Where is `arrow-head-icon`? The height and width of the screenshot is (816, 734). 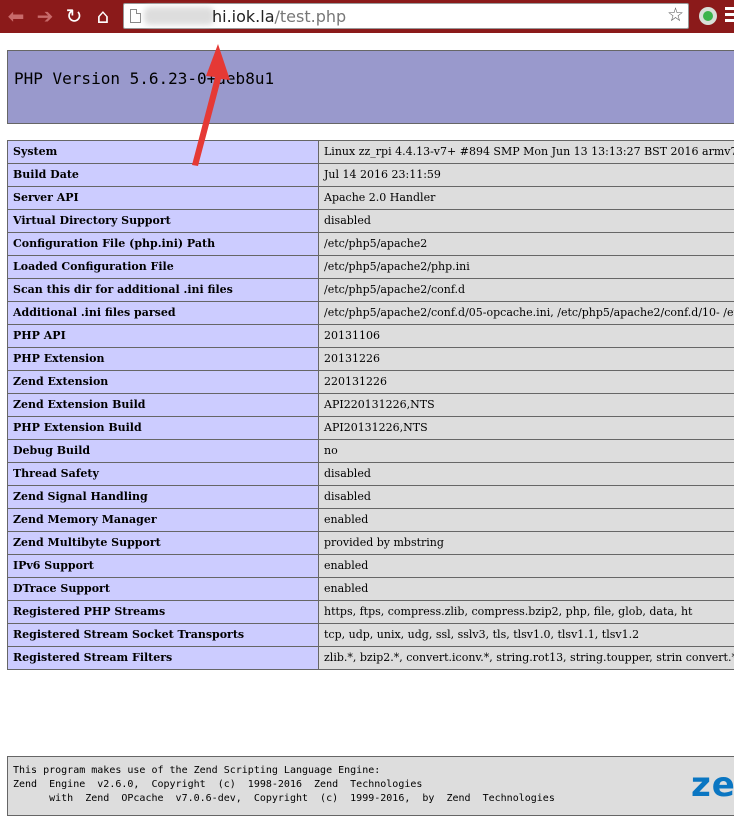
arrow-head-icon is located at coordinates (211, 105).